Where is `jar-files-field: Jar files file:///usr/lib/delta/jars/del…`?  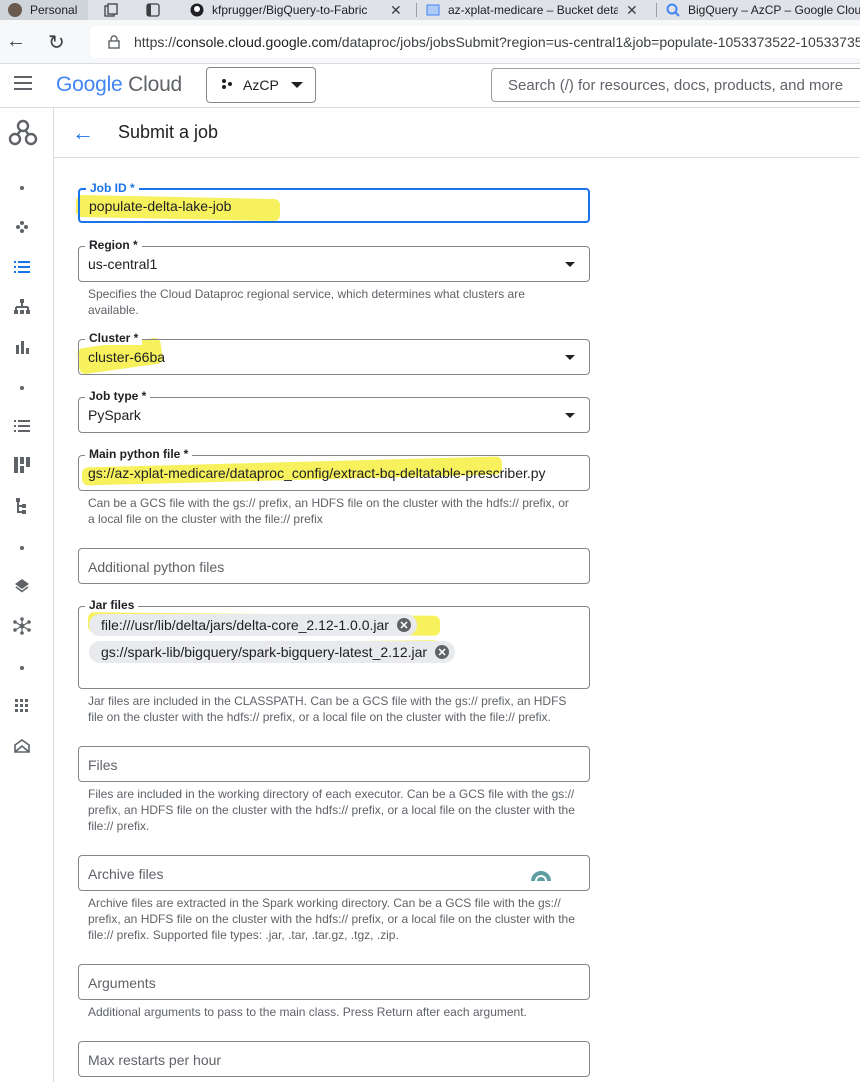
jar-files-field: Jar files file:///usr/lib/delta/jars/del… is located at coordinates (334, 643).